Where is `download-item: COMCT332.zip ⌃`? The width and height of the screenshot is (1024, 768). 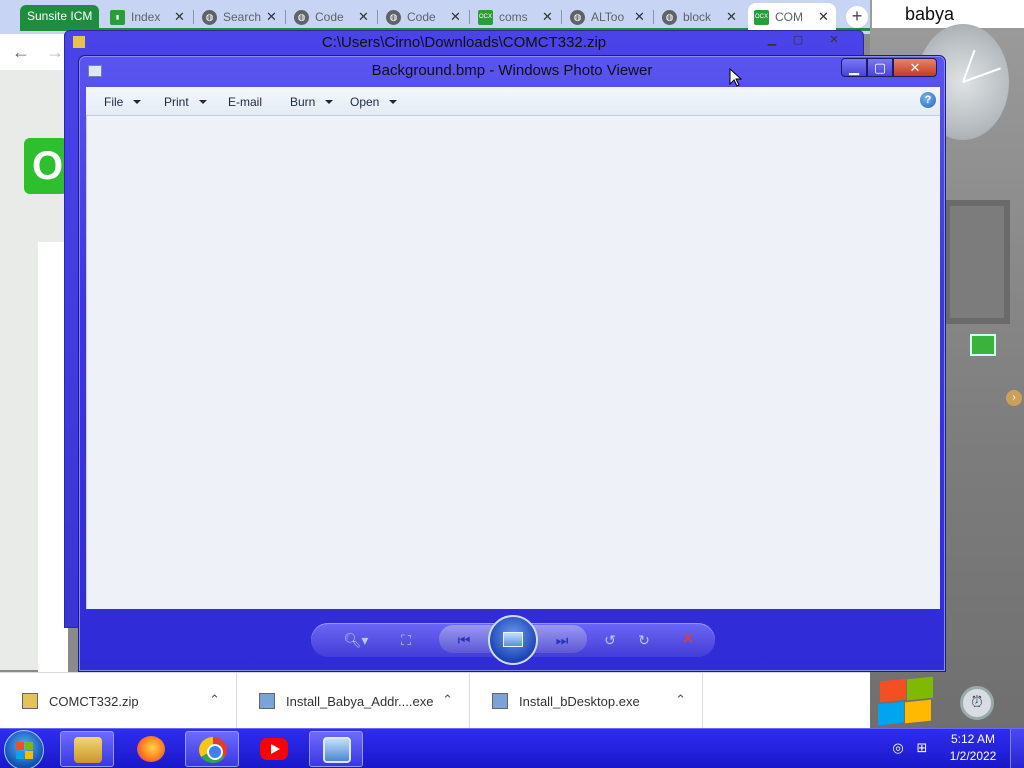 download-item: COMCT332.zip ⌃ is located at coordinates (118, 701).